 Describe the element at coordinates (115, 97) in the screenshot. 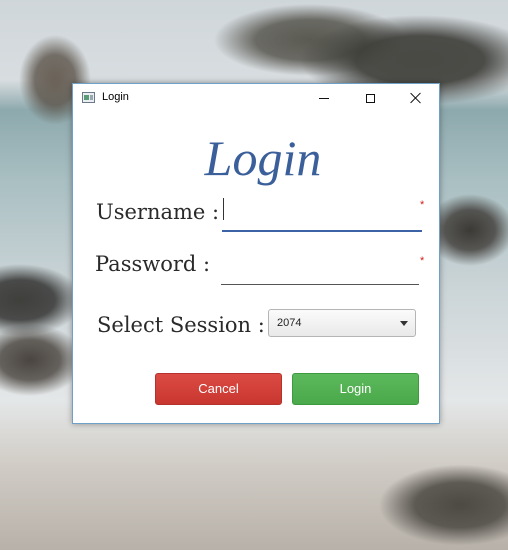

I see `window-title: Login` at that location.